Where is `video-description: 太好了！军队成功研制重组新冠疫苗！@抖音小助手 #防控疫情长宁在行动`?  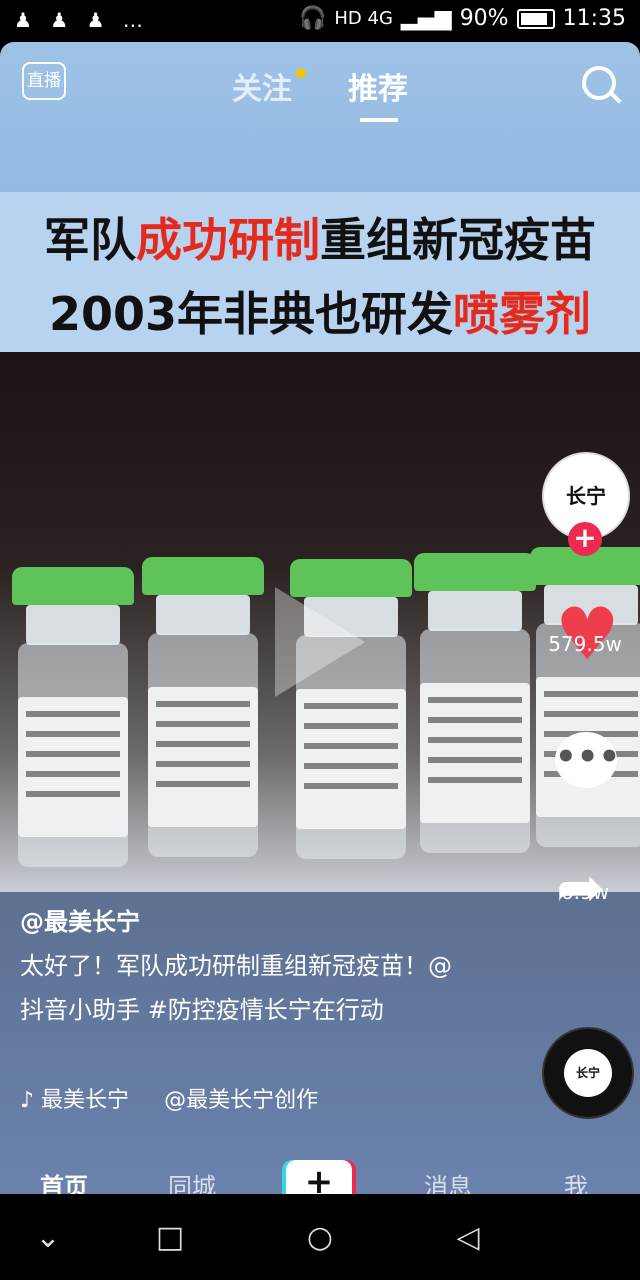 video-description: 太好了！军队成功研制重组新冠疫苗！@抖音小助手 #防控疫情长宁在行动 is located at coordinates (236, 988).